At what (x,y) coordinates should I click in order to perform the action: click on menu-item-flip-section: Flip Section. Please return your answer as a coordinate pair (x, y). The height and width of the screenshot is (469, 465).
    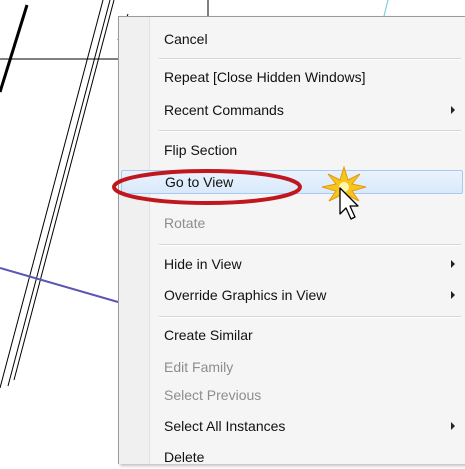
    Looking at the image, I should click on (292, 150).